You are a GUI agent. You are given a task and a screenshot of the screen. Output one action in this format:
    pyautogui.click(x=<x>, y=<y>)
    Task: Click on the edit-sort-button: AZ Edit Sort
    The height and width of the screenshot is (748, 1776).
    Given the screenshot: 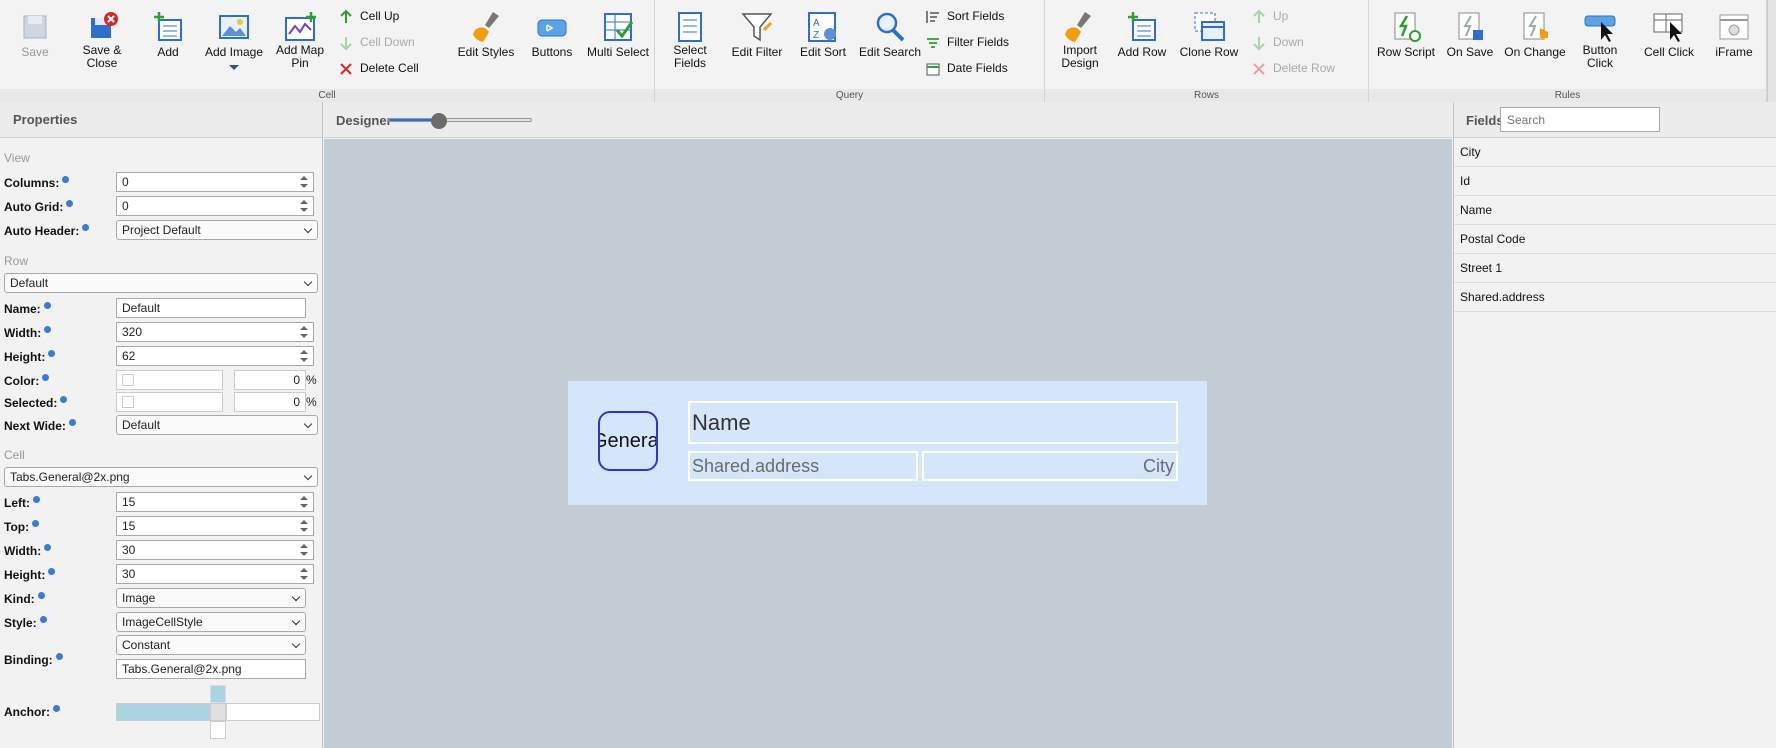 What is the action you would take?
    pyautogui.click(x=823, y=42)
    